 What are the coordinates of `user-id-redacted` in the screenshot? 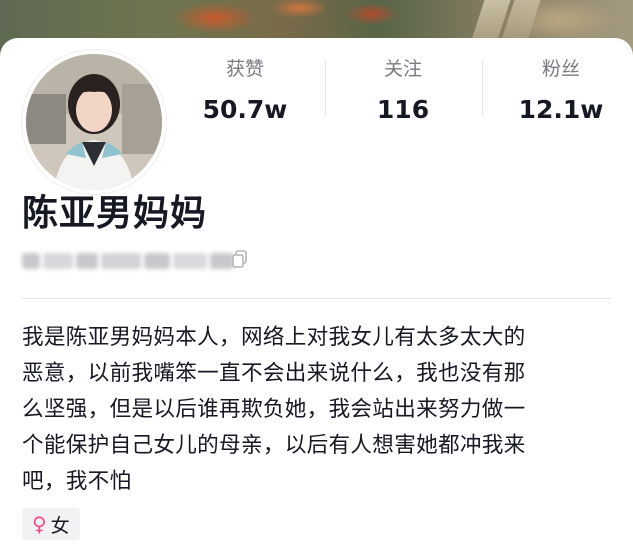 It's located at (135, 261).